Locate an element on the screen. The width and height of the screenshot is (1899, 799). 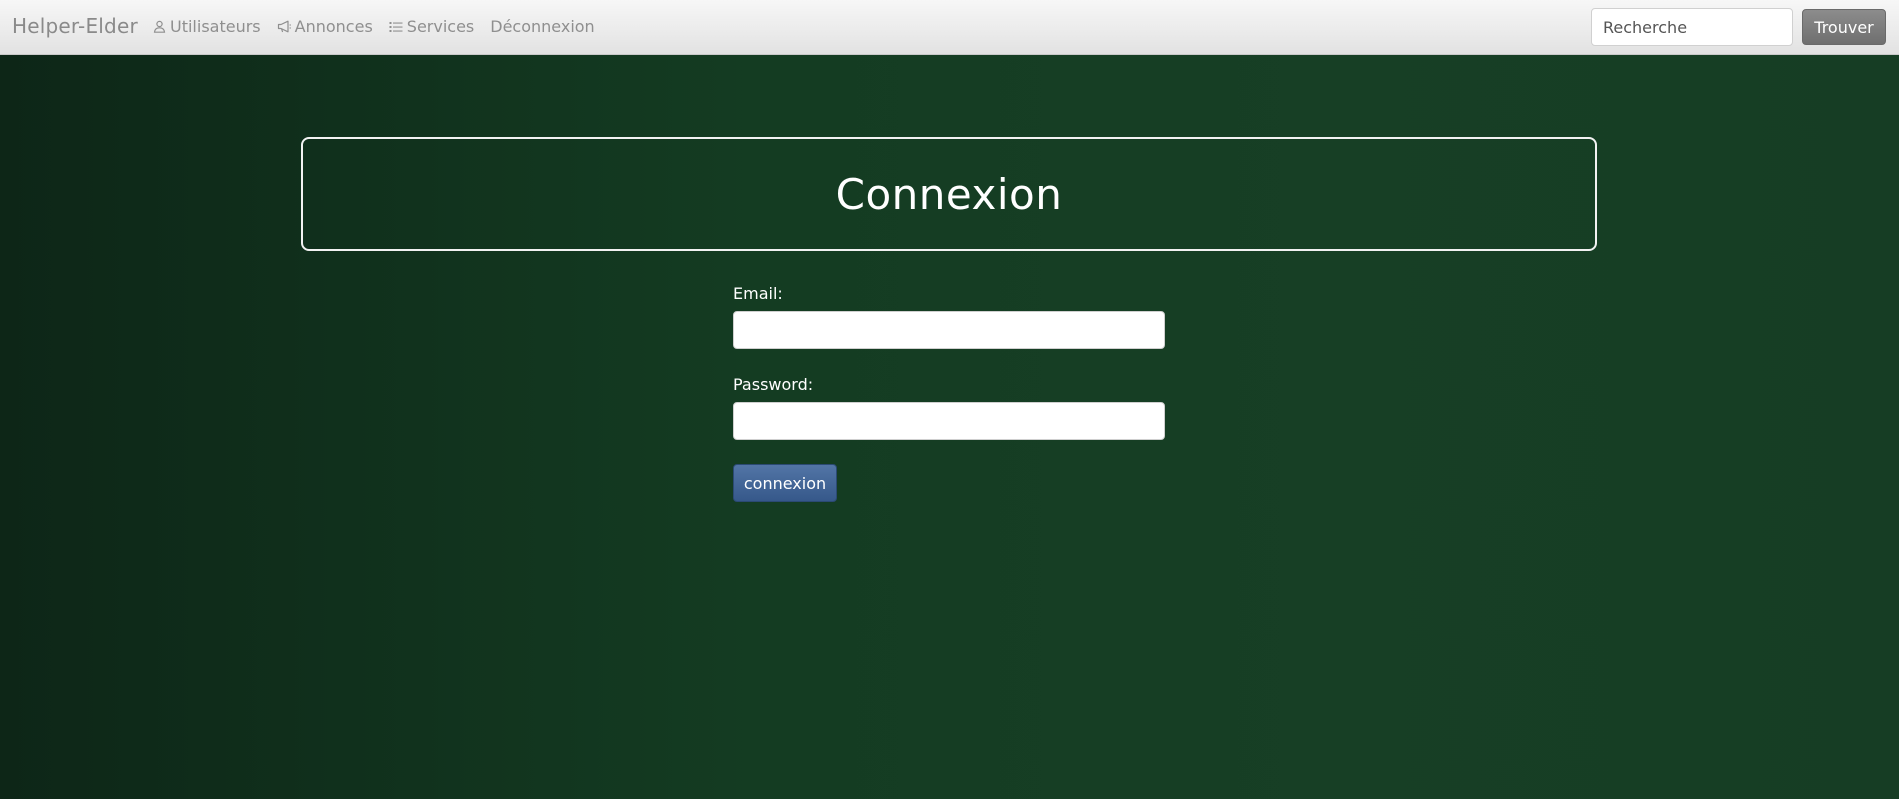
nav-item-utilisateurs: Utilisateurs is located at coordinates (206, 26).